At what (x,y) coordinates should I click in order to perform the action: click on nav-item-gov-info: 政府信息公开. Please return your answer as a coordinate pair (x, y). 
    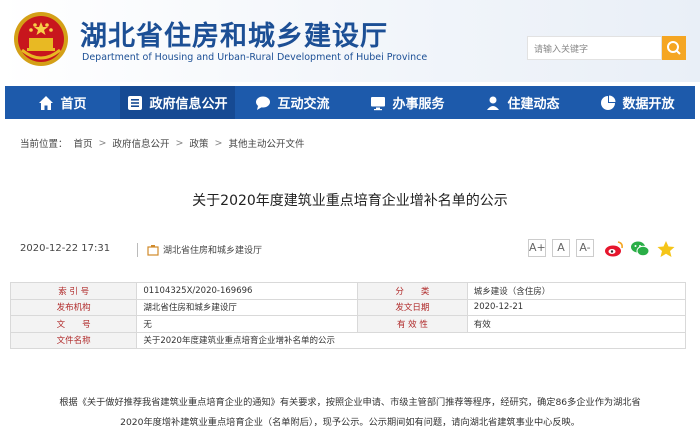
    Looking at the image, I should click on (177, 102).